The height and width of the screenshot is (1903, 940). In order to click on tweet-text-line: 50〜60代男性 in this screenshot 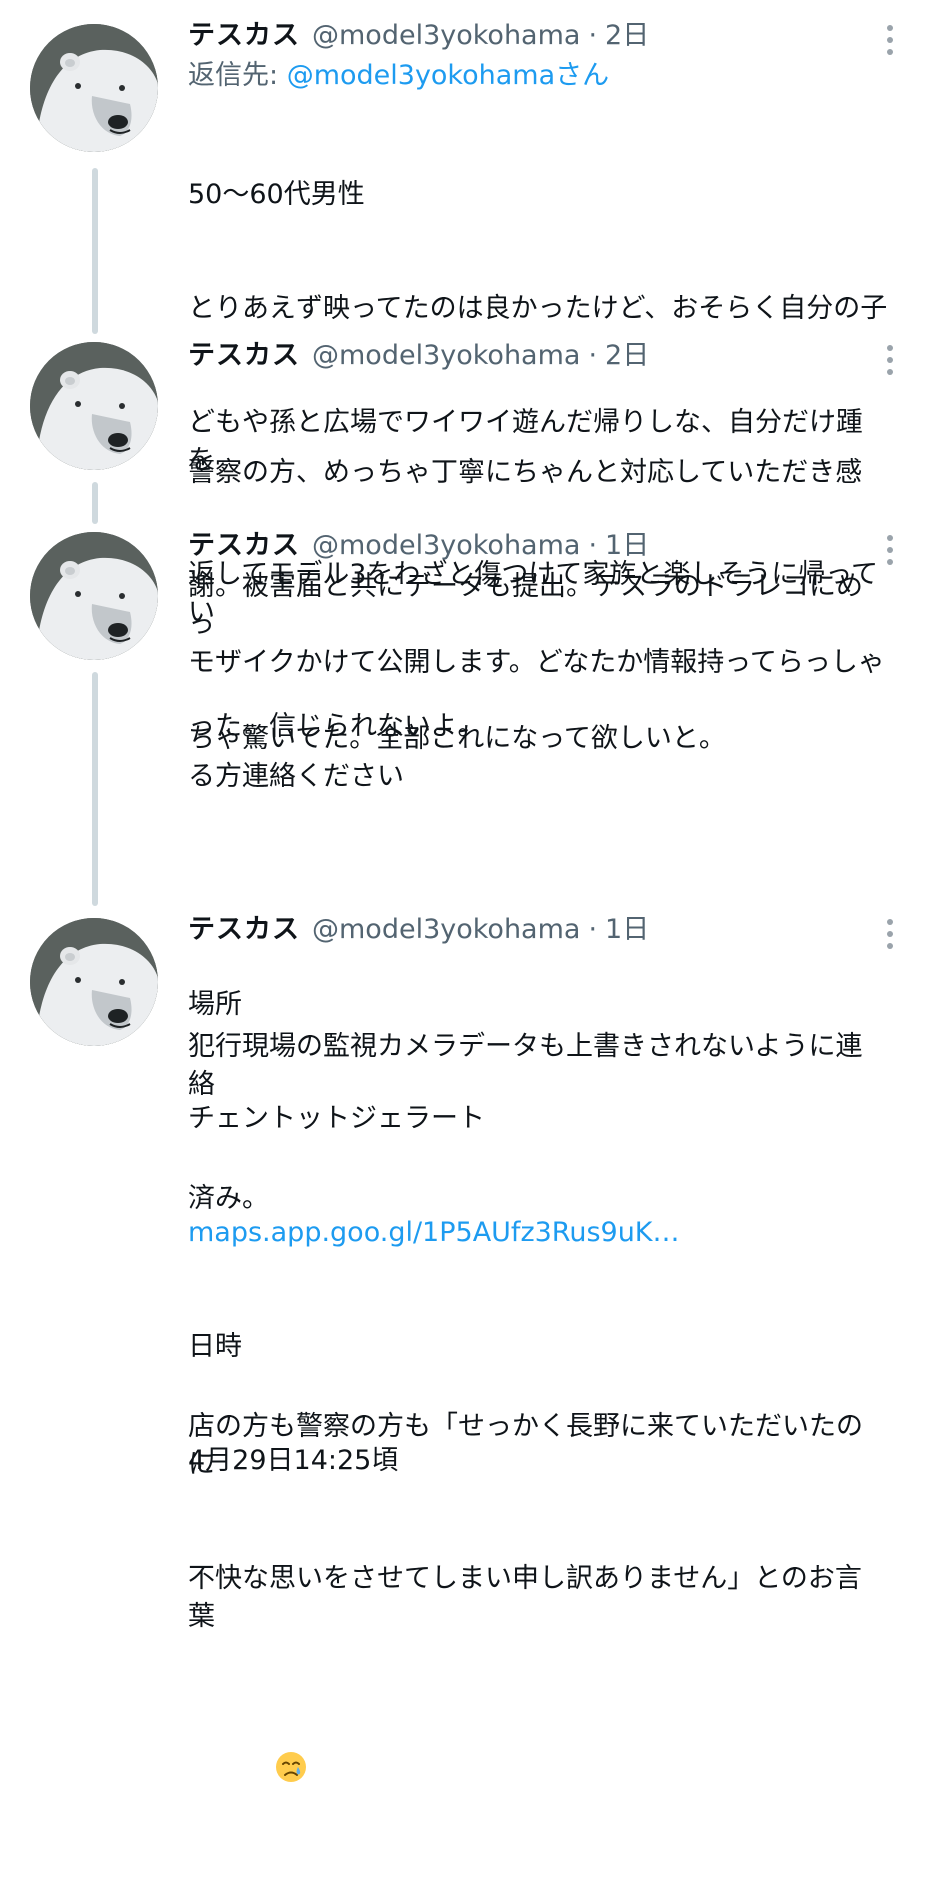, I will do `click(276, 194)`.